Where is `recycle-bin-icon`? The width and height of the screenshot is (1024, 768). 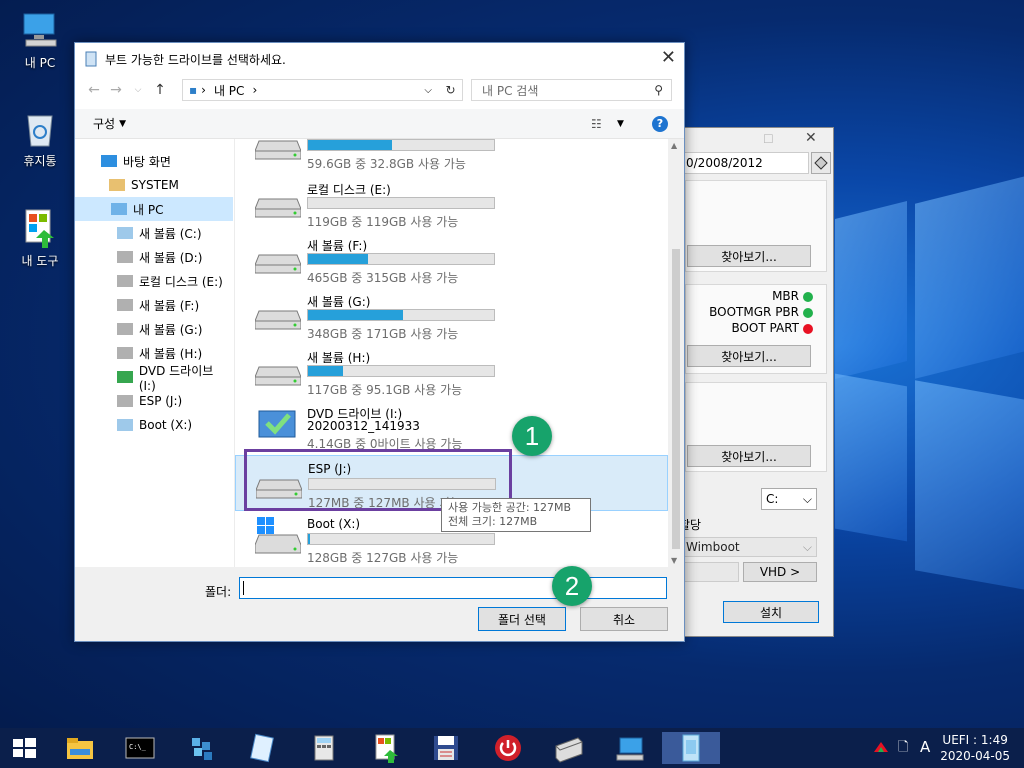
recycle-bin-icon is located at coordinates (40, 128).